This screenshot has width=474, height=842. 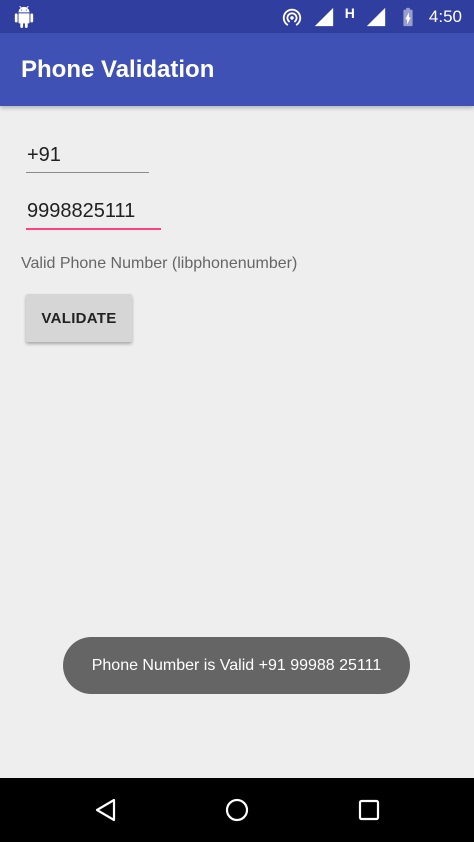 I want to click on hotspot-icon, so click(x=291, y=17).